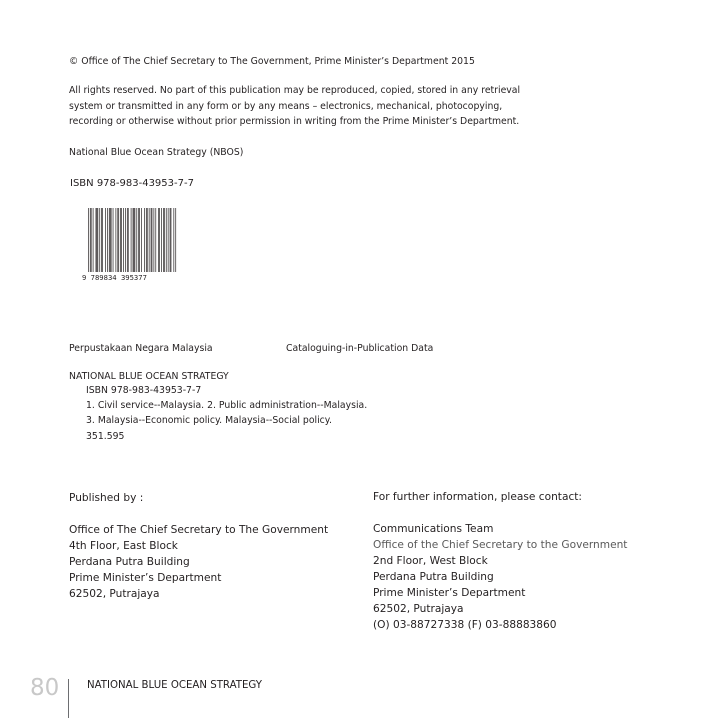 Image resolution: width=718 pixels, height=718 pixels. What do you see at coordinates (449, 593) in the screenshot?
I see `contact-line: Prime Minister’s Department` at bounding box center [449, 593].